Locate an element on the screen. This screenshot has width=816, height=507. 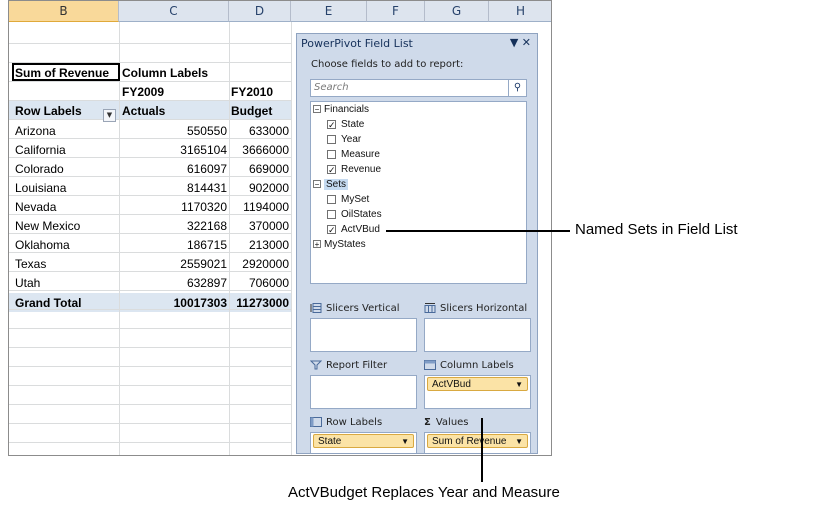
slicers-vertical-drop-zone is located at coordinates (363, 335).